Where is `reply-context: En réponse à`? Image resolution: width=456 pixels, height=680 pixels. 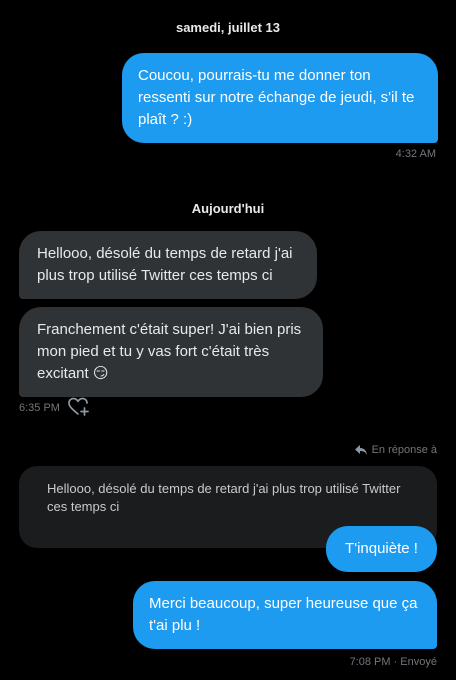
reply-context: En réponse à is located at coordinates (395, 450).